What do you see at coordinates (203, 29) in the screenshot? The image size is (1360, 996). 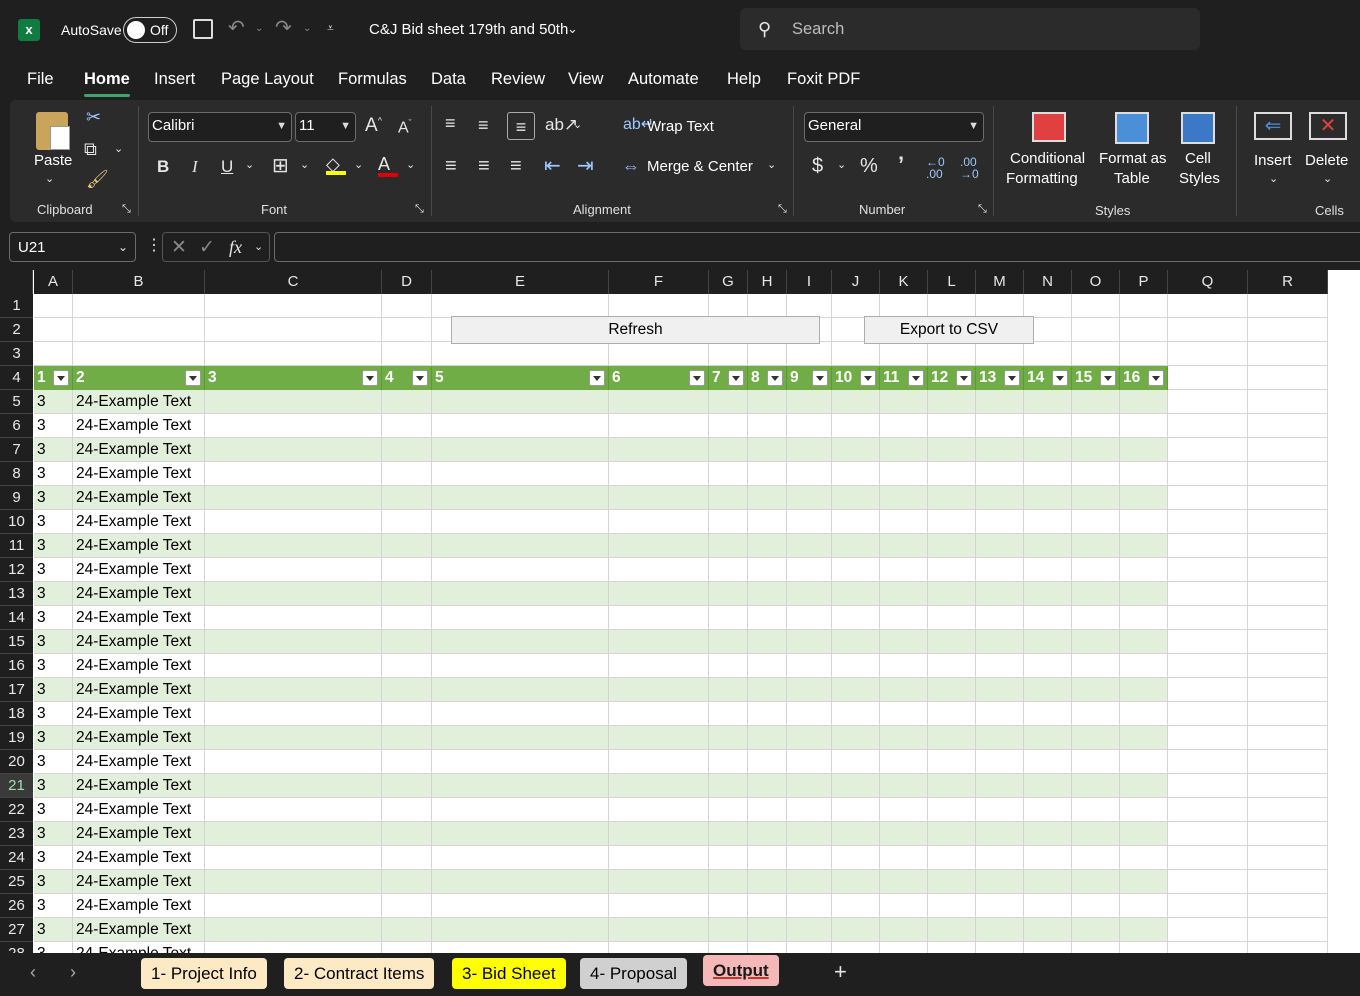 I see `save-icon` at bounding box center [203, 29].